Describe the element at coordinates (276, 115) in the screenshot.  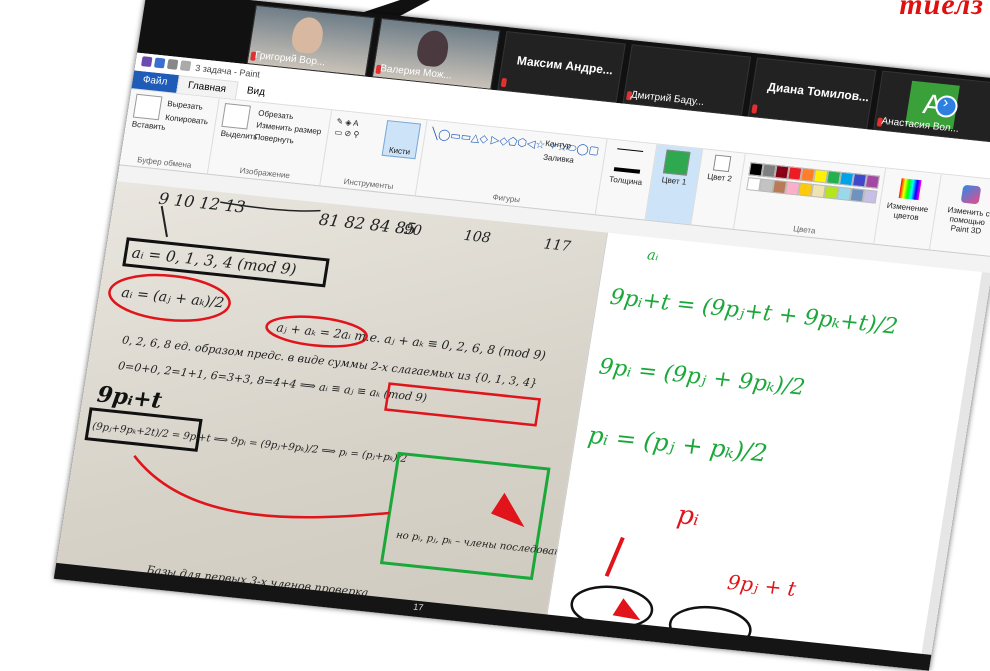
I see `crop-button: Обрезать` at that location.